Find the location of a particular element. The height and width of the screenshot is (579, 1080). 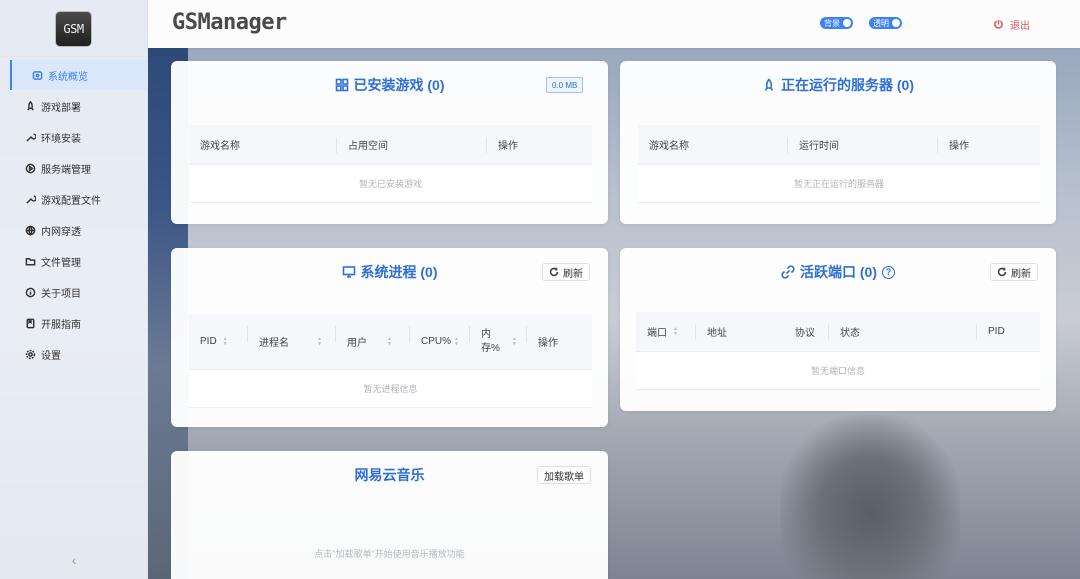

column-header: 进程名 ▲ ▼ is located at coordinates (292, 341).